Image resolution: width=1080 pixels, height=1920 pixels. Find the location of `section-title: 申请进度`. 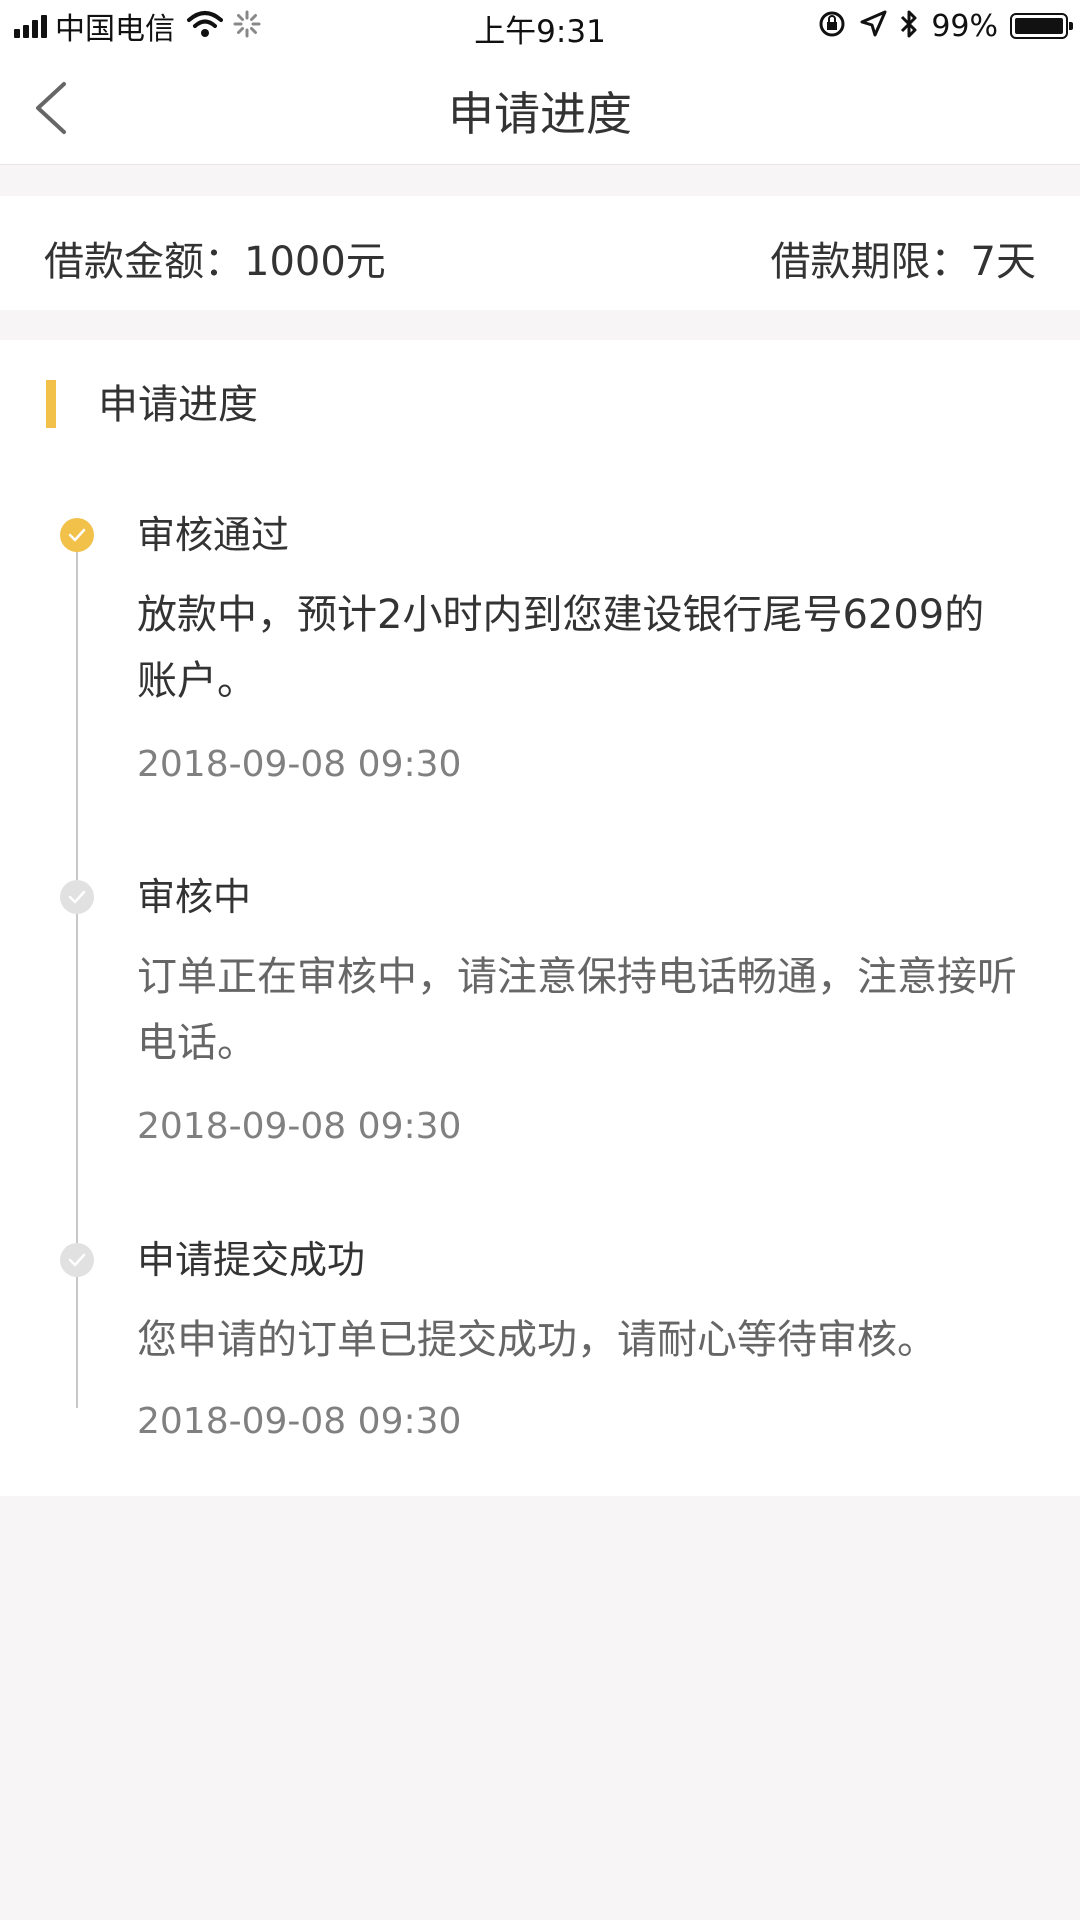

section-title: 申请进度 is located at coordinates (178, 405).